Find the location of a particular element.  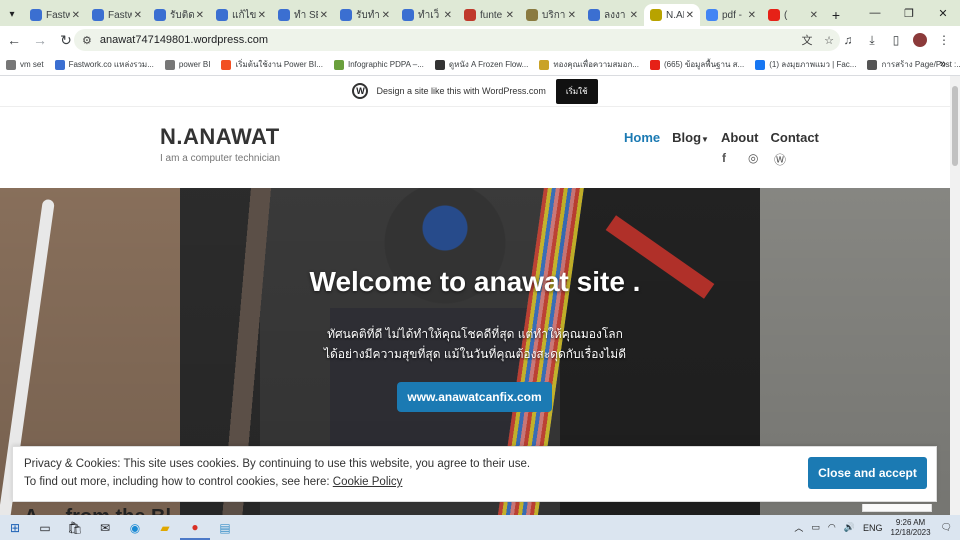

volume-icon: 🔊 is located at coordinates (849, 527).